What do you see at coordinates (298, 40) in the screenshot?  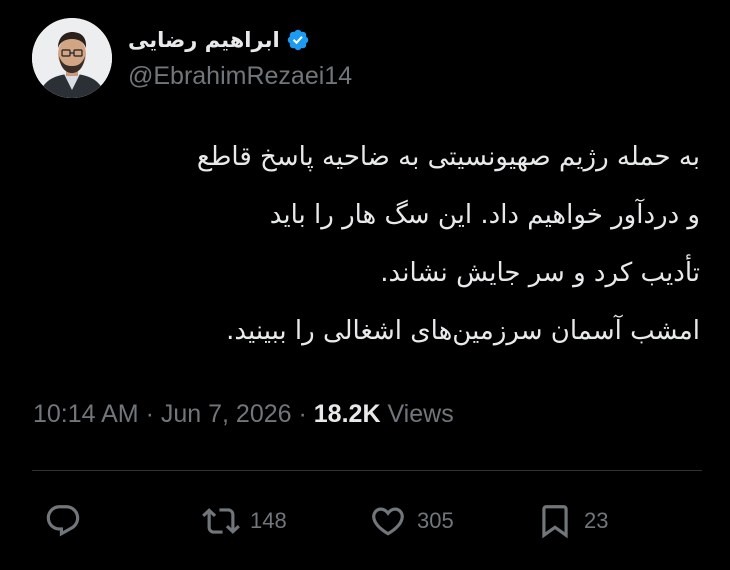 I see `verified-badge-icon` at bounding box center [298, 40].